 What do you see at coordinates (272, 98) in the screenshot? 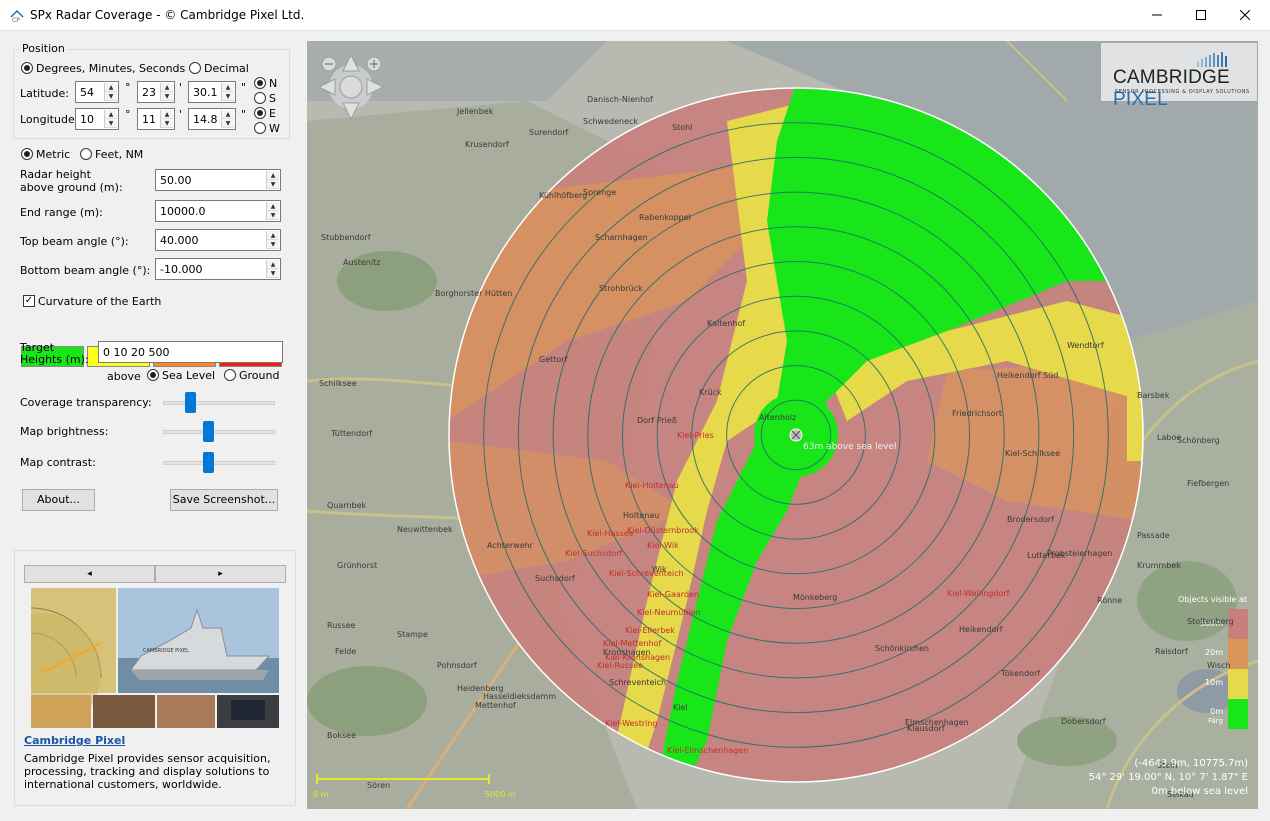
I see `hemisphere-s-label: S` at bounding box center [272, 98].